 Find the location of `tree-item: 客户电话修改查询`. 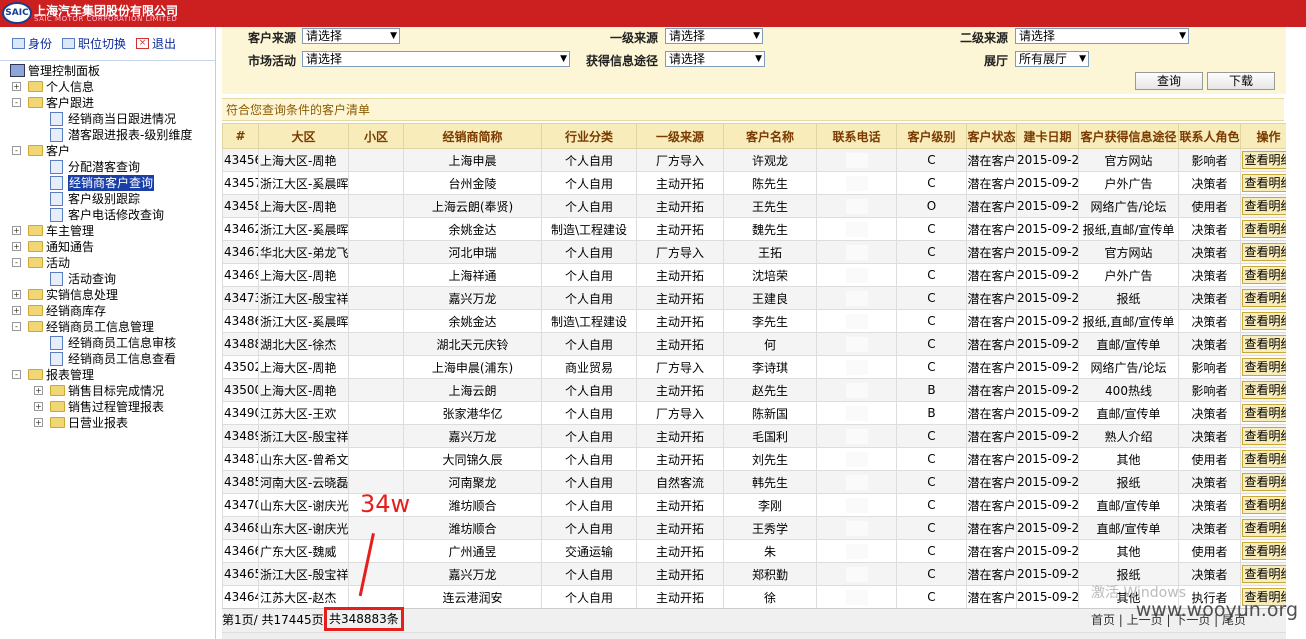

tree-item: 客户电话修改查询 is located at coordinates (107, 215).